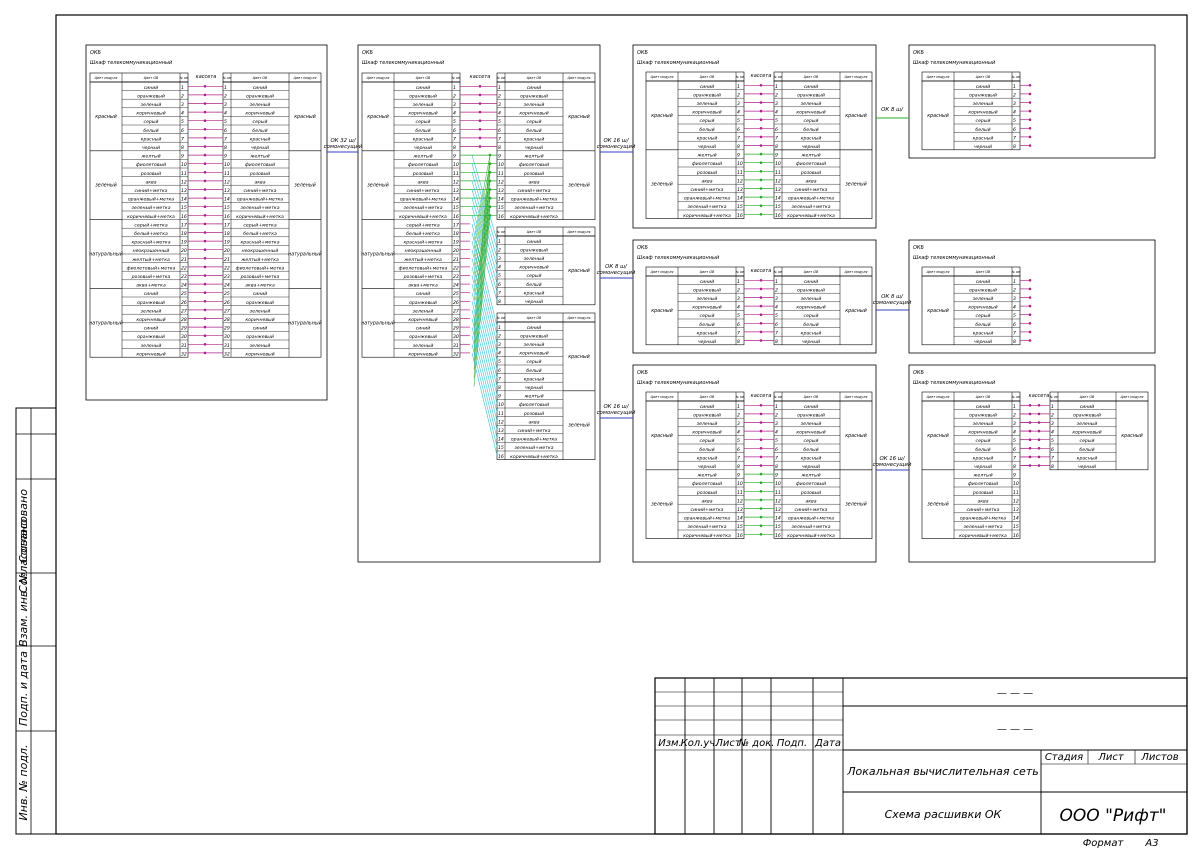  Describe the element at coordinates (456, 311) in the screenshot. I see `fiber-number: 27` at that location.